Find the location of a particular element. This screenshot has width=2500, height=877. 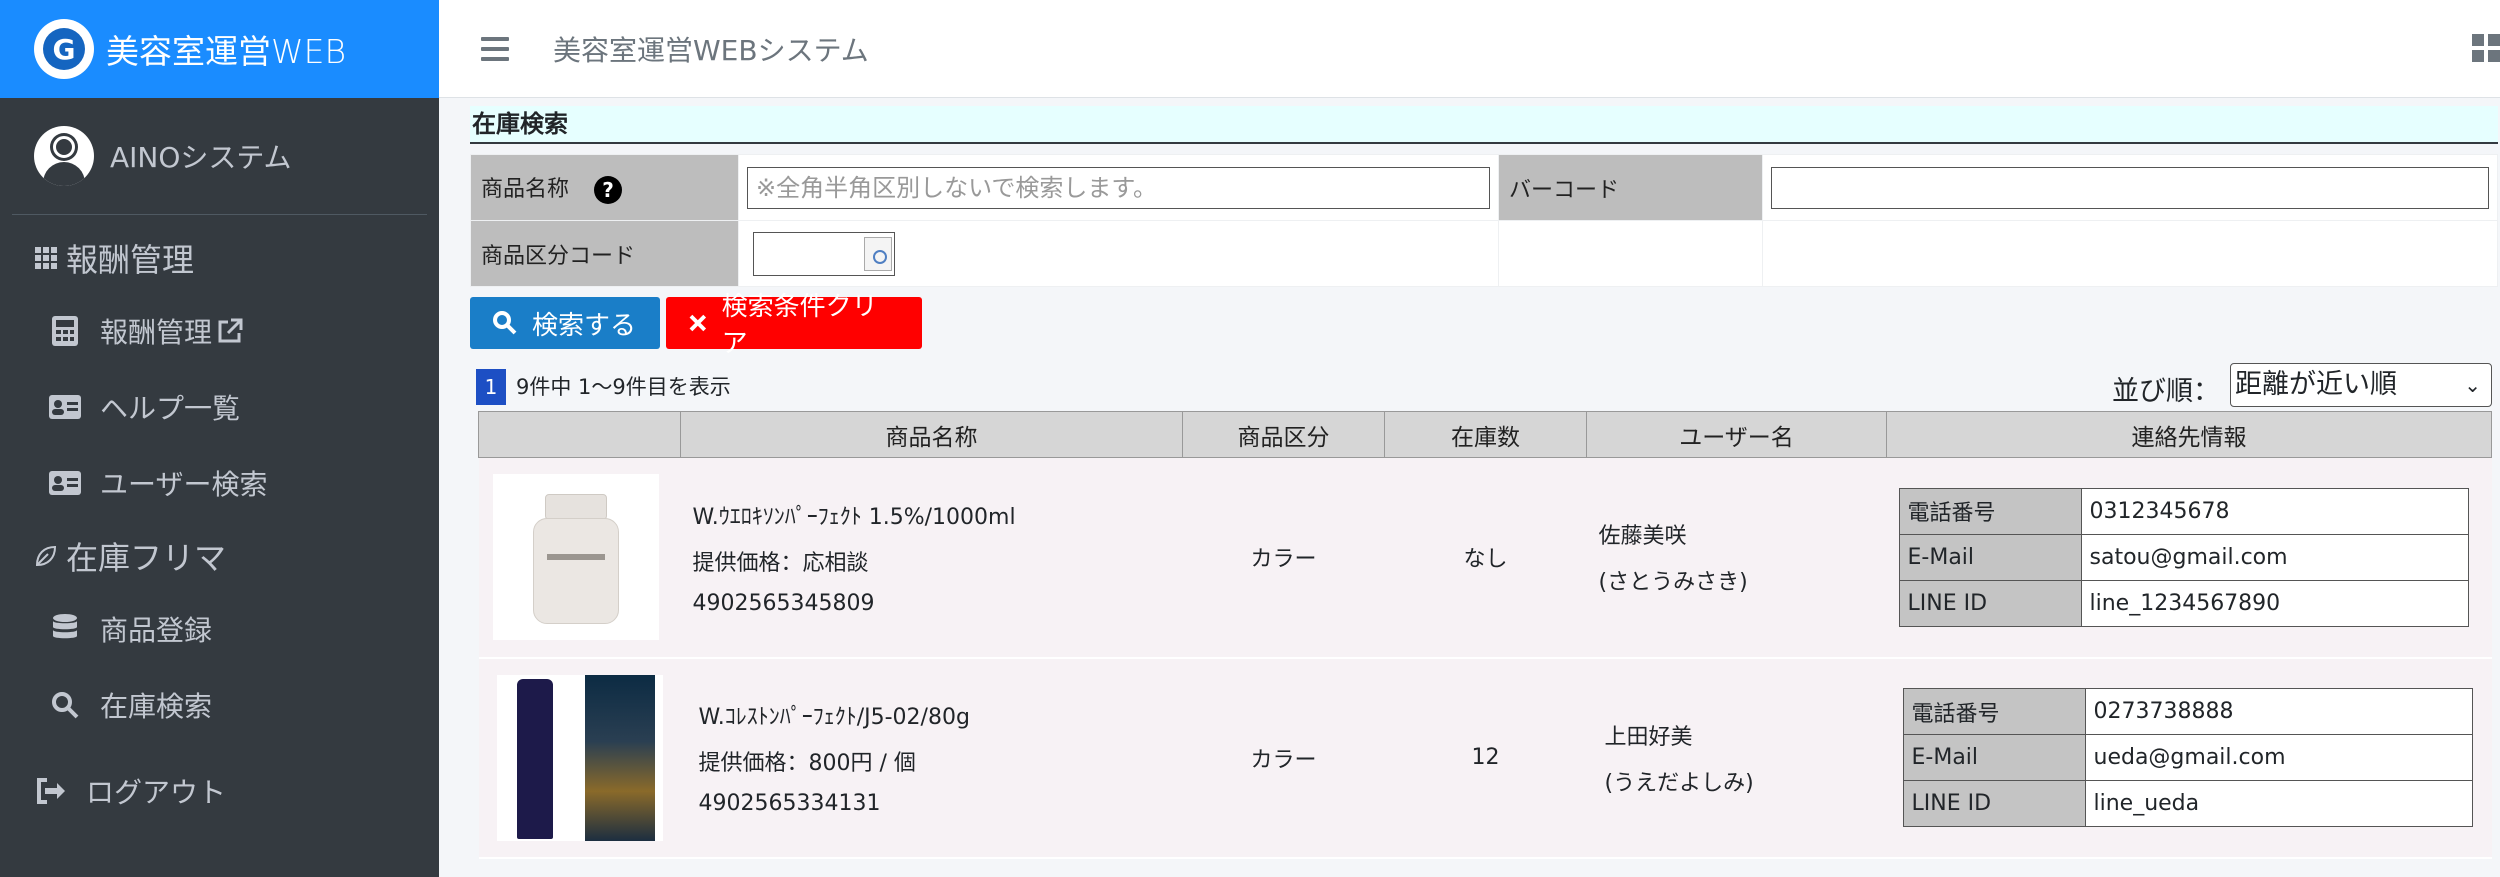

close-icon is located at coordinates (698, 323).